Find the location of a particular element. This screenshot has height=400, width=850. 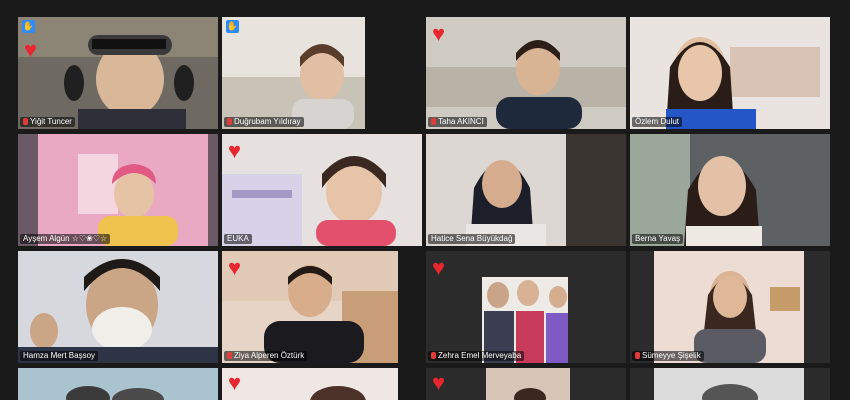

participant-tile: Hamza Mert Başsoy is located at coordinates (118, 307).